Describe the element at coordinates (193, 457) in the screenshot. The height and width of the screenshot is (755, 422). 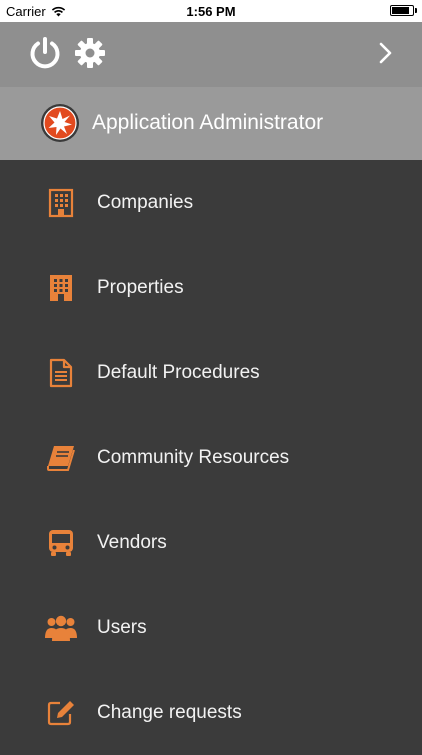
I see `menu-item-label: Community Resources` at that location.